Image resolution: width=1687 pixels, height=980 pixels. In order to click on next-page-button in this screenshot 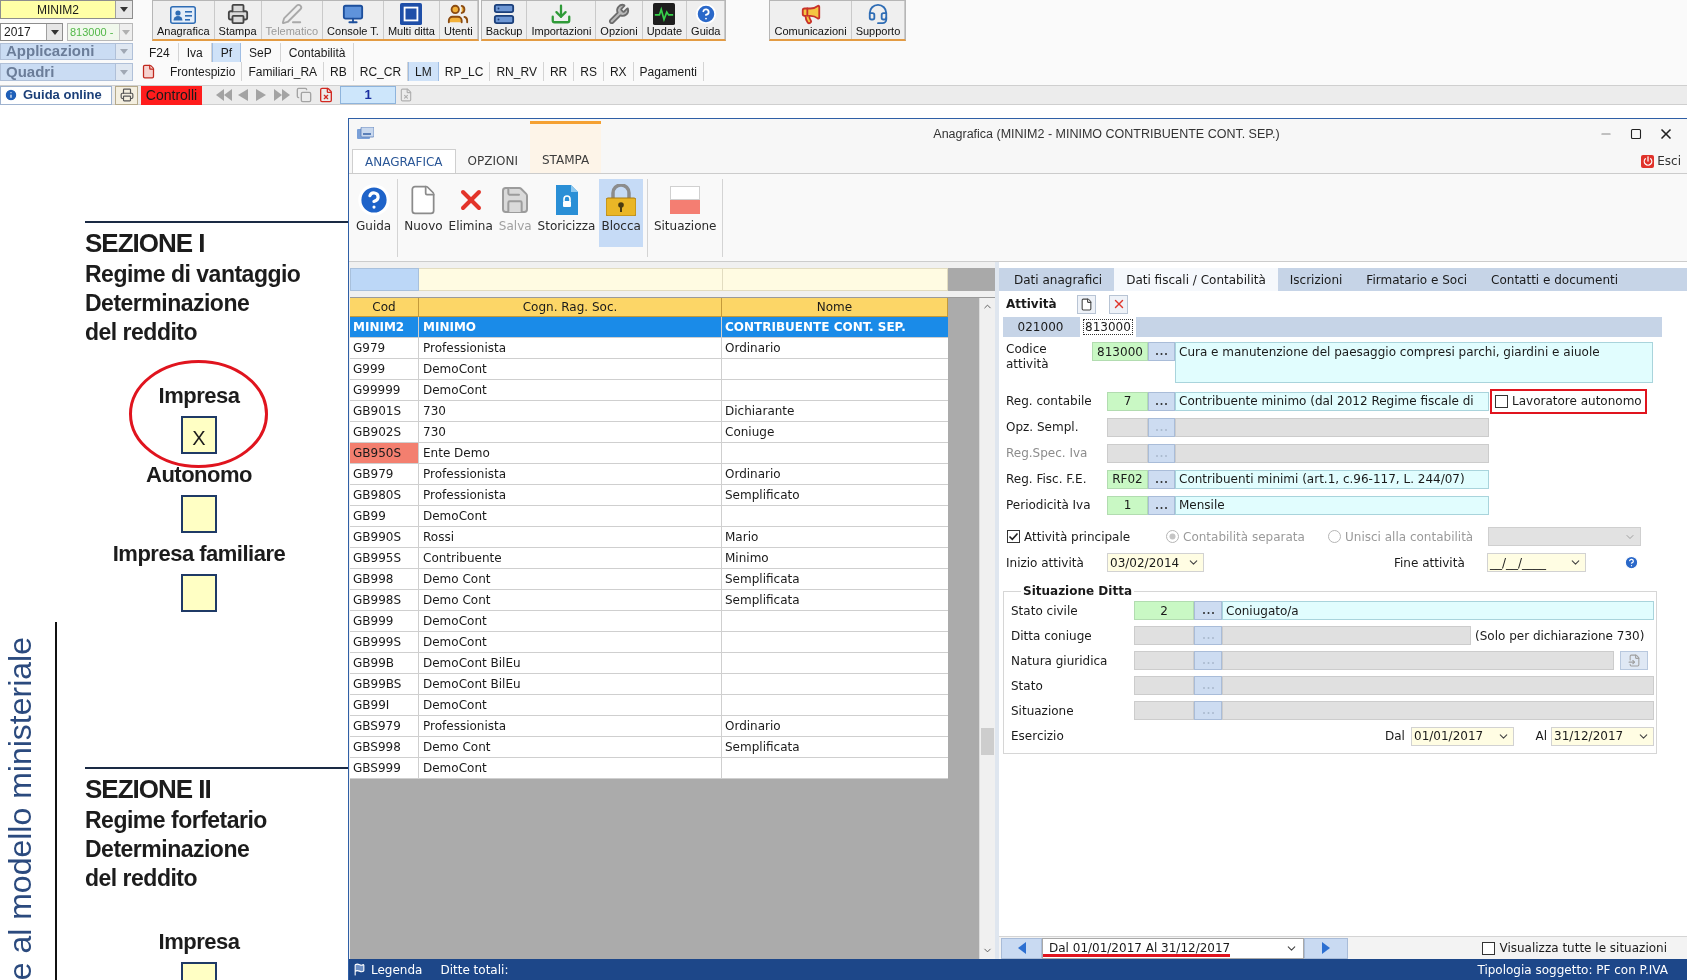, I will do `click(261, 95)`.